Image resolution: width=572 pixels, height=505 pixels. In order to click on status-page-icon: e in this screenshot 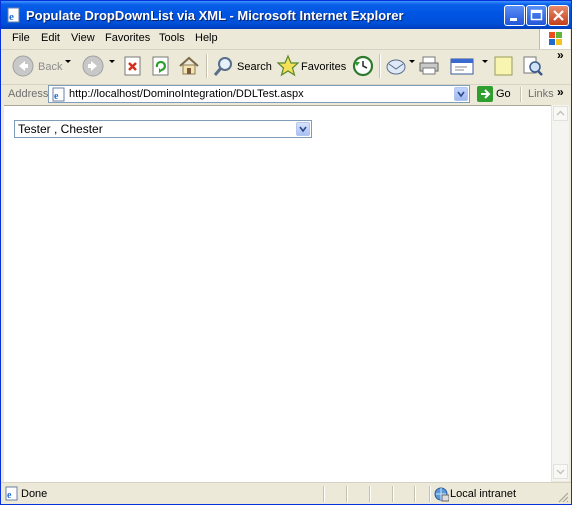, I will do `click(12, 495)`.